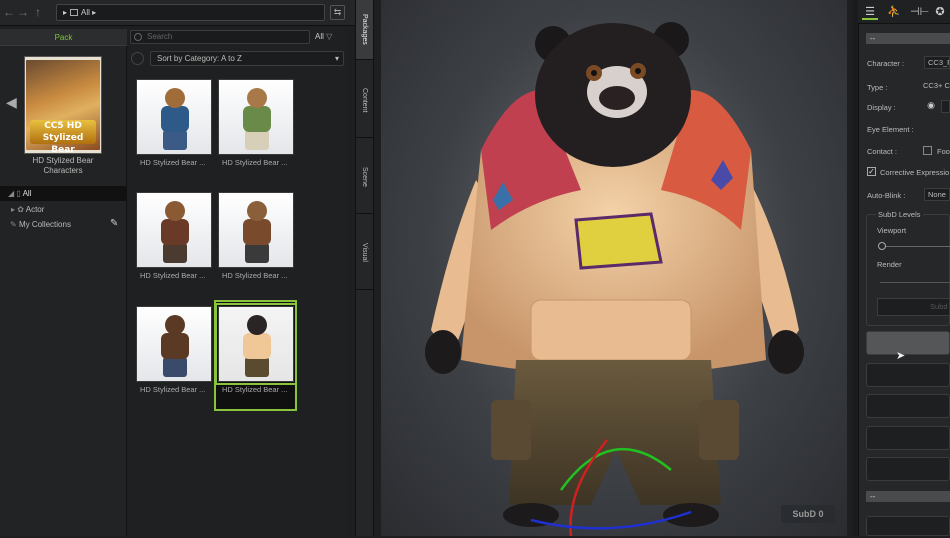 This screenshot has height=538, width=950. I want to click on forward-arrow-icon: →, so click(23, 12).